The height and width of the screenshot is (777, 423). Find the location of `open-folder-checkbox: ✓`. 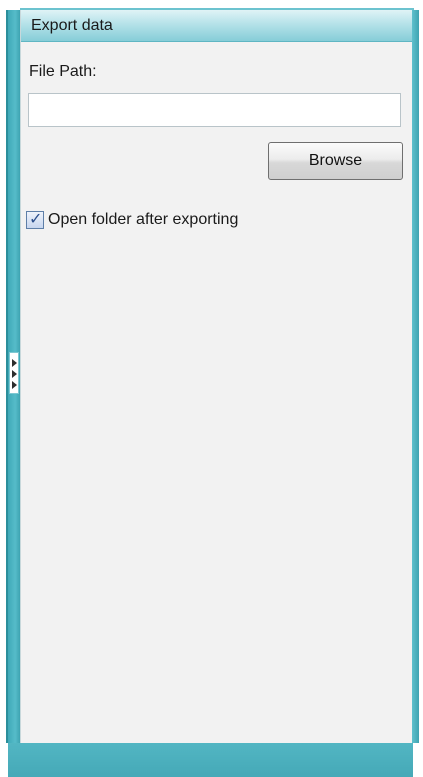

open-folder-checkbox: ✓ is located at coordinates (35, 219).